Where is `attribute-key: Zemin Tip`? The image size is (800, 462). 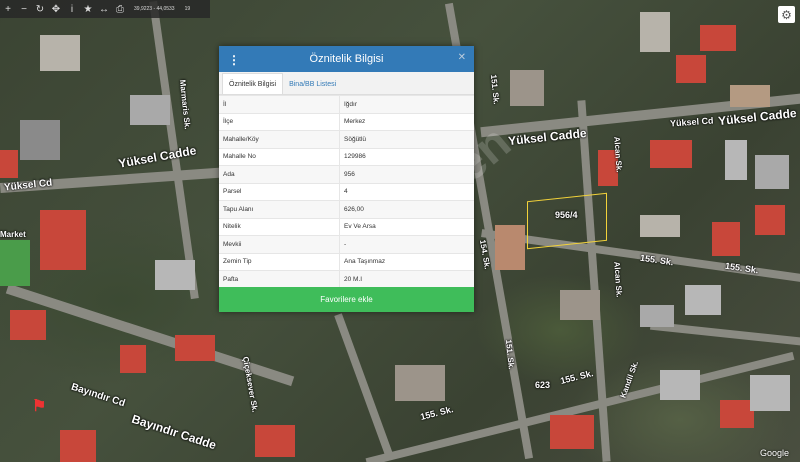 attribute-key: Zemin Tip is located at coordinates (279, 261).